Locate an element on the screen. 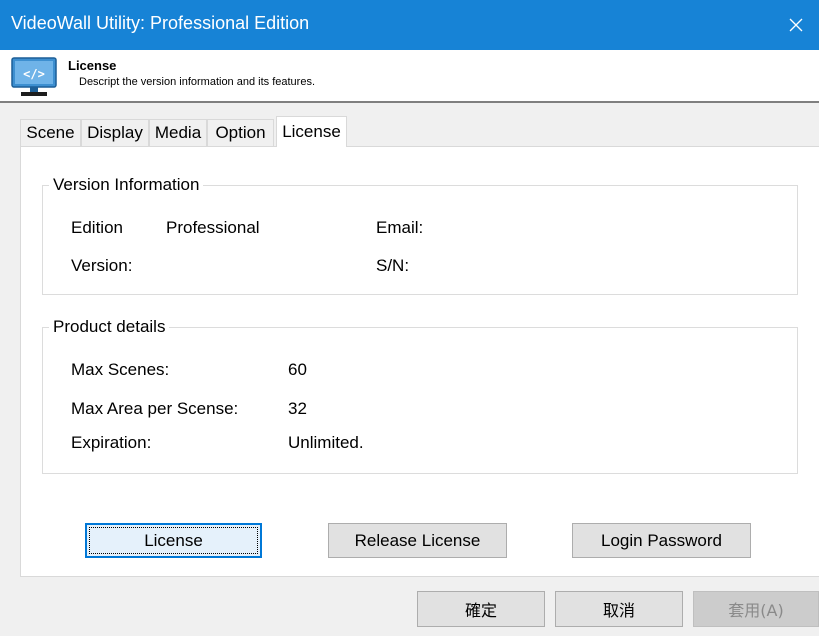 The width and height of the screenshot is (819, 636). expiration-value: Unlimited. is located at coordinates (326, 442).